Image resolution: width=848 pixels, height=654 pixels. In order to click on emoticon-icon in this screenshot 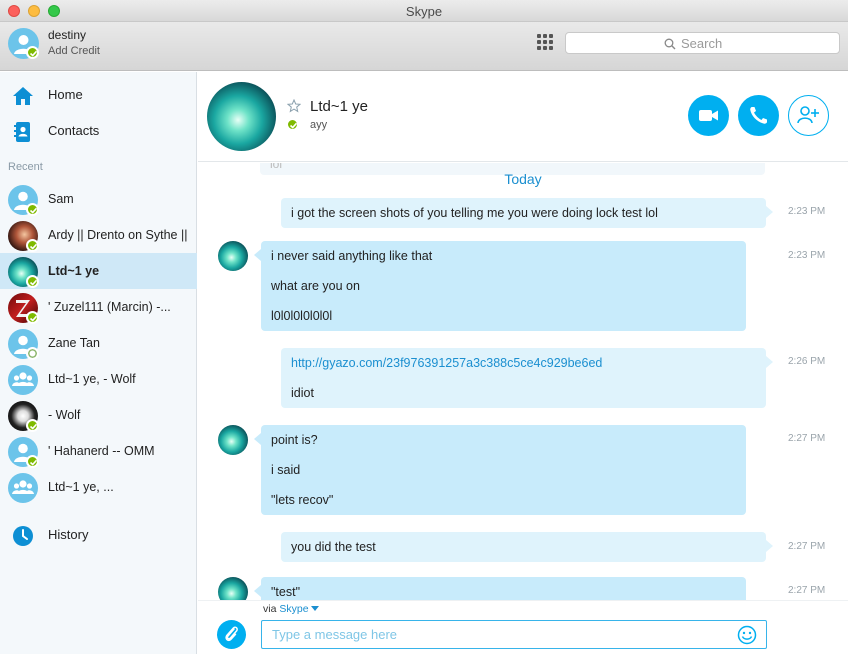, I will do `click(747, 635)`.